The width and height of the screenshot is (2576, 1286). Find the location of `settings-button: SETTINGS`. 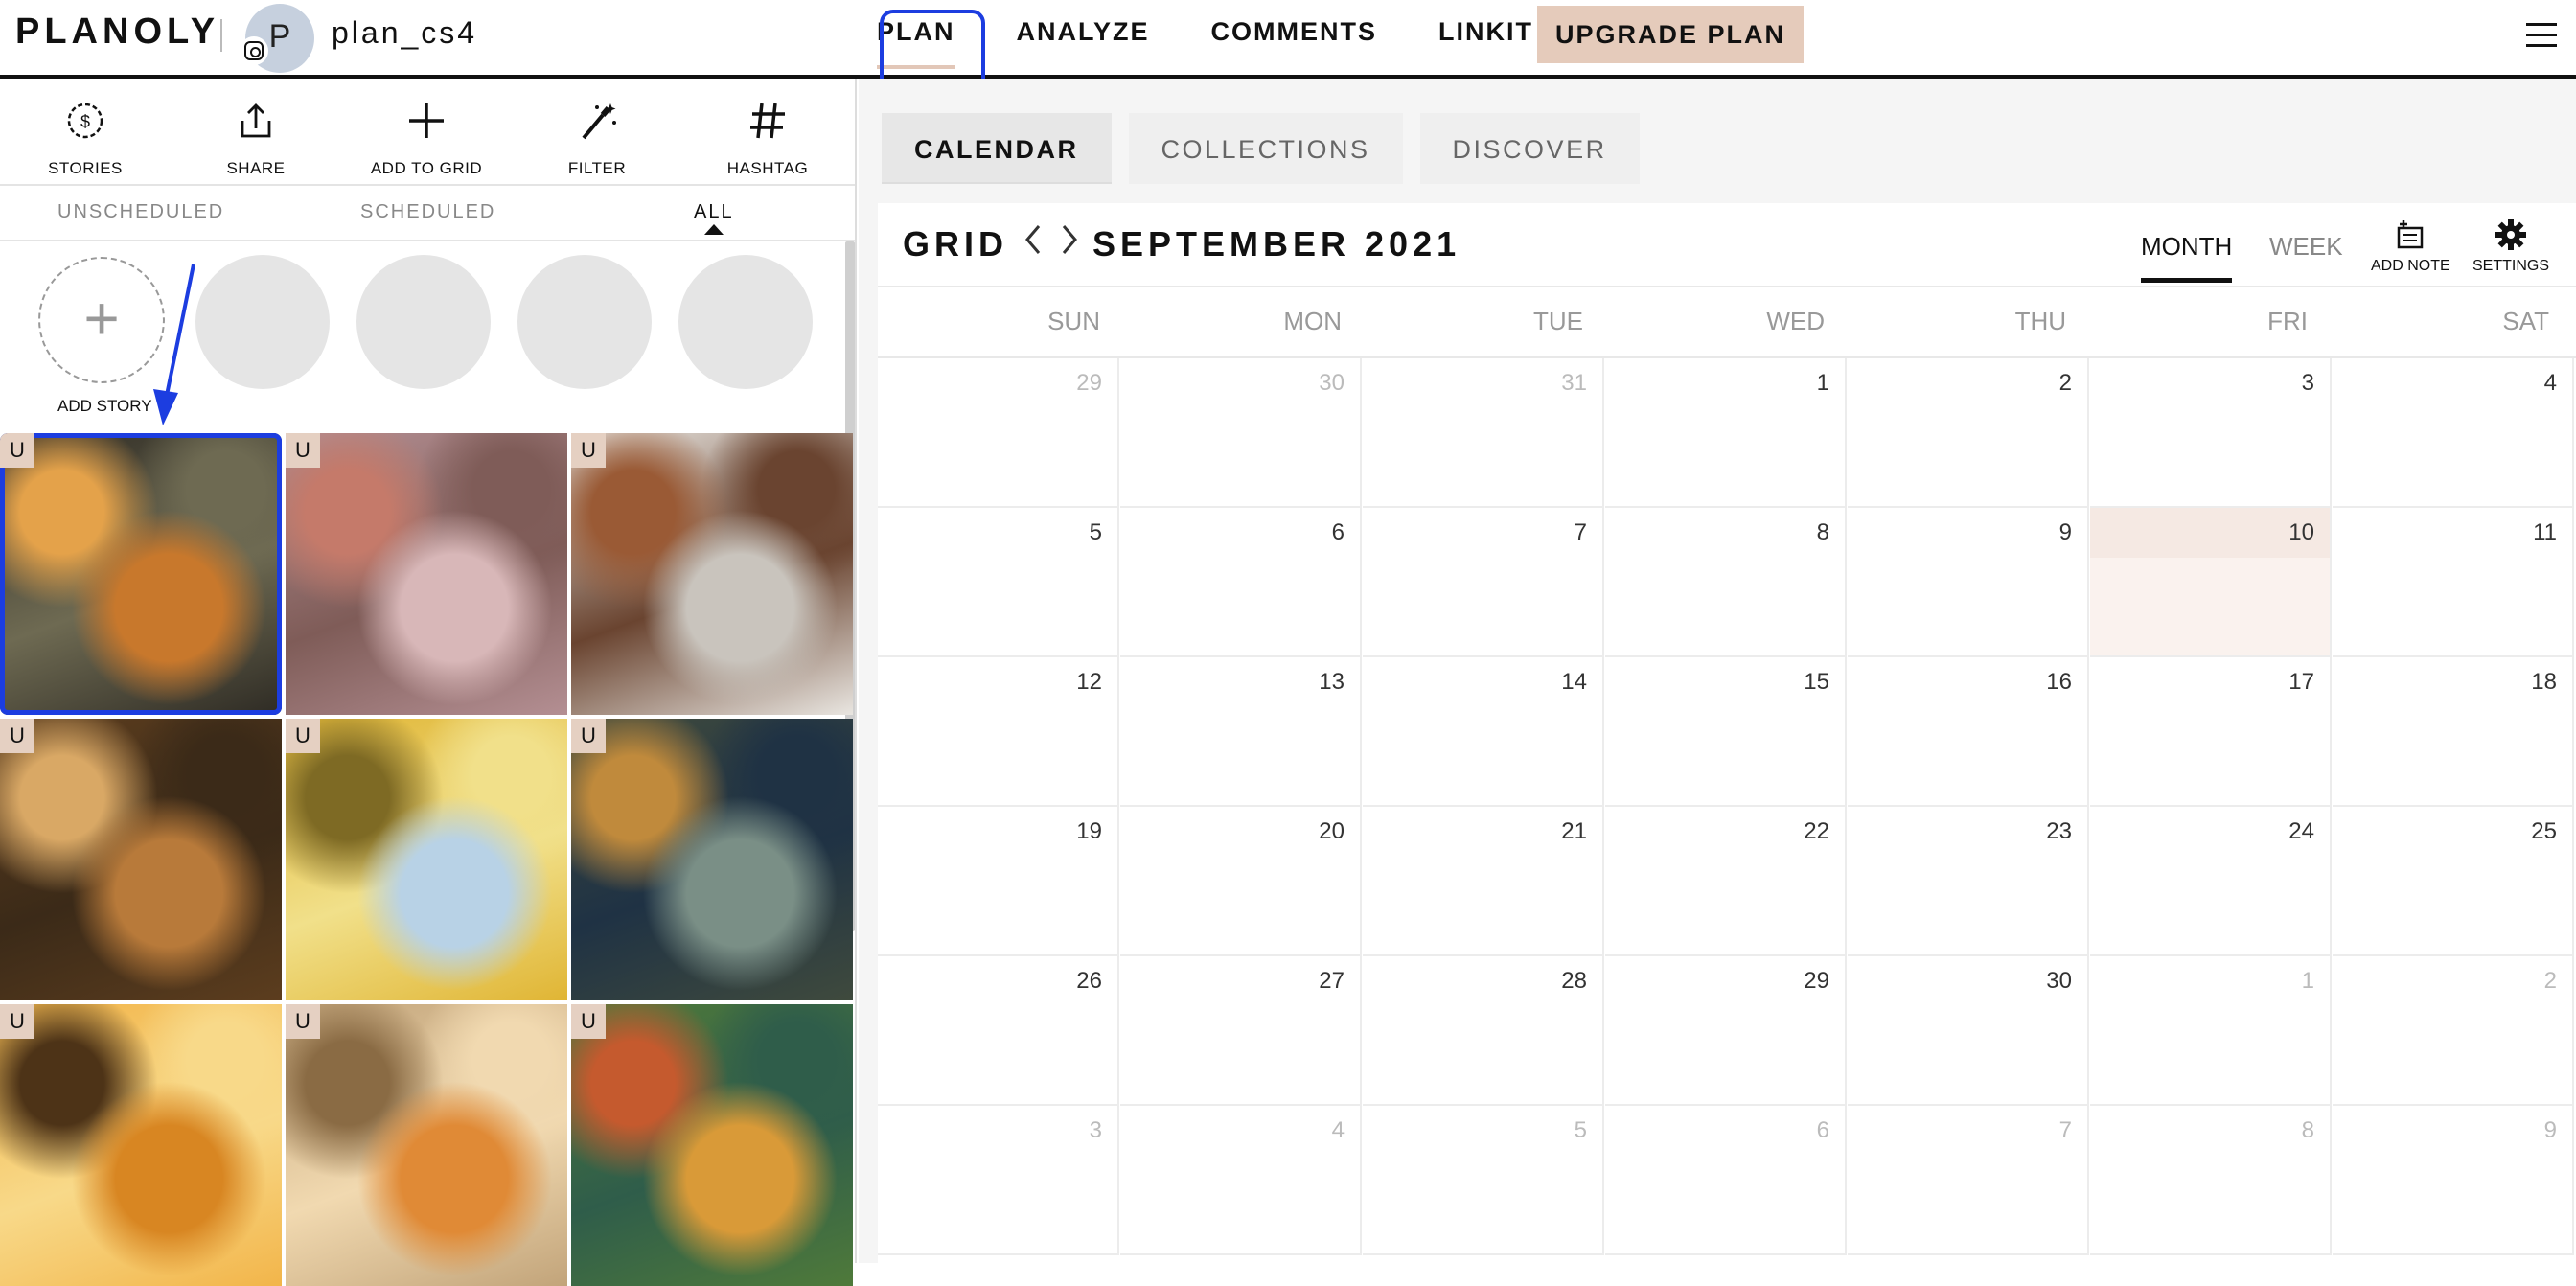

settings-button: SETTINGS is located at coordinates (2510, 246).